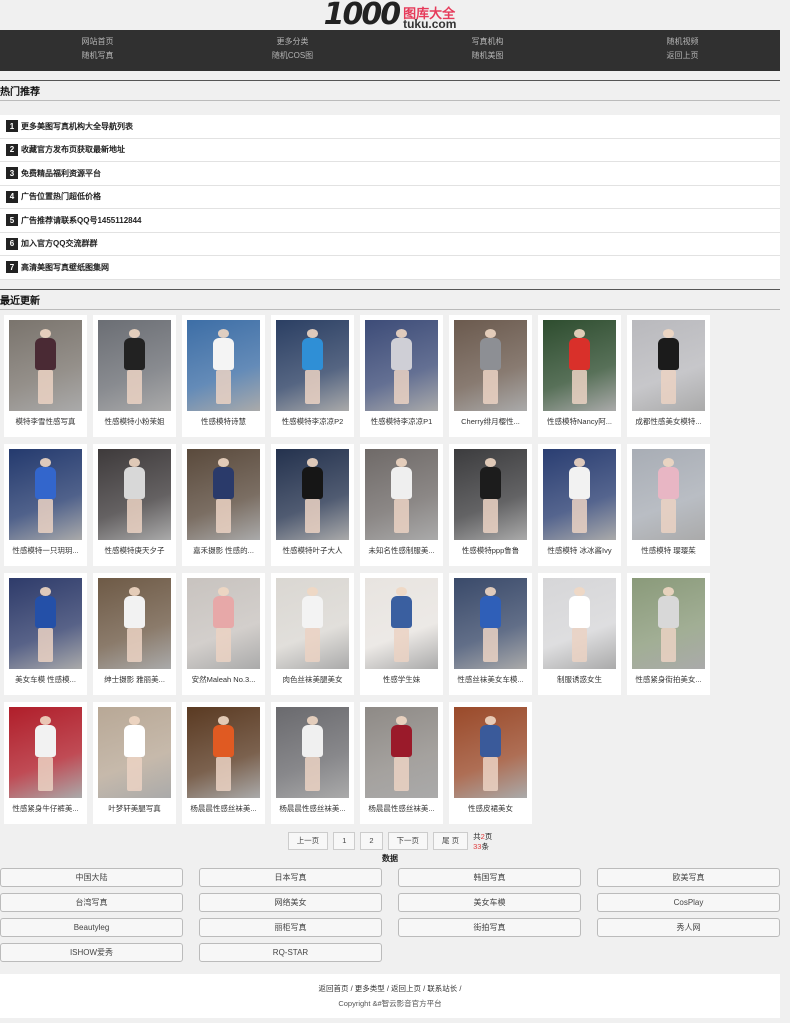  Describe the element at coordinates (65, 267) in the screenshot. I see `hot-item-link: 高清美图写真壁纸图集网` at that location.